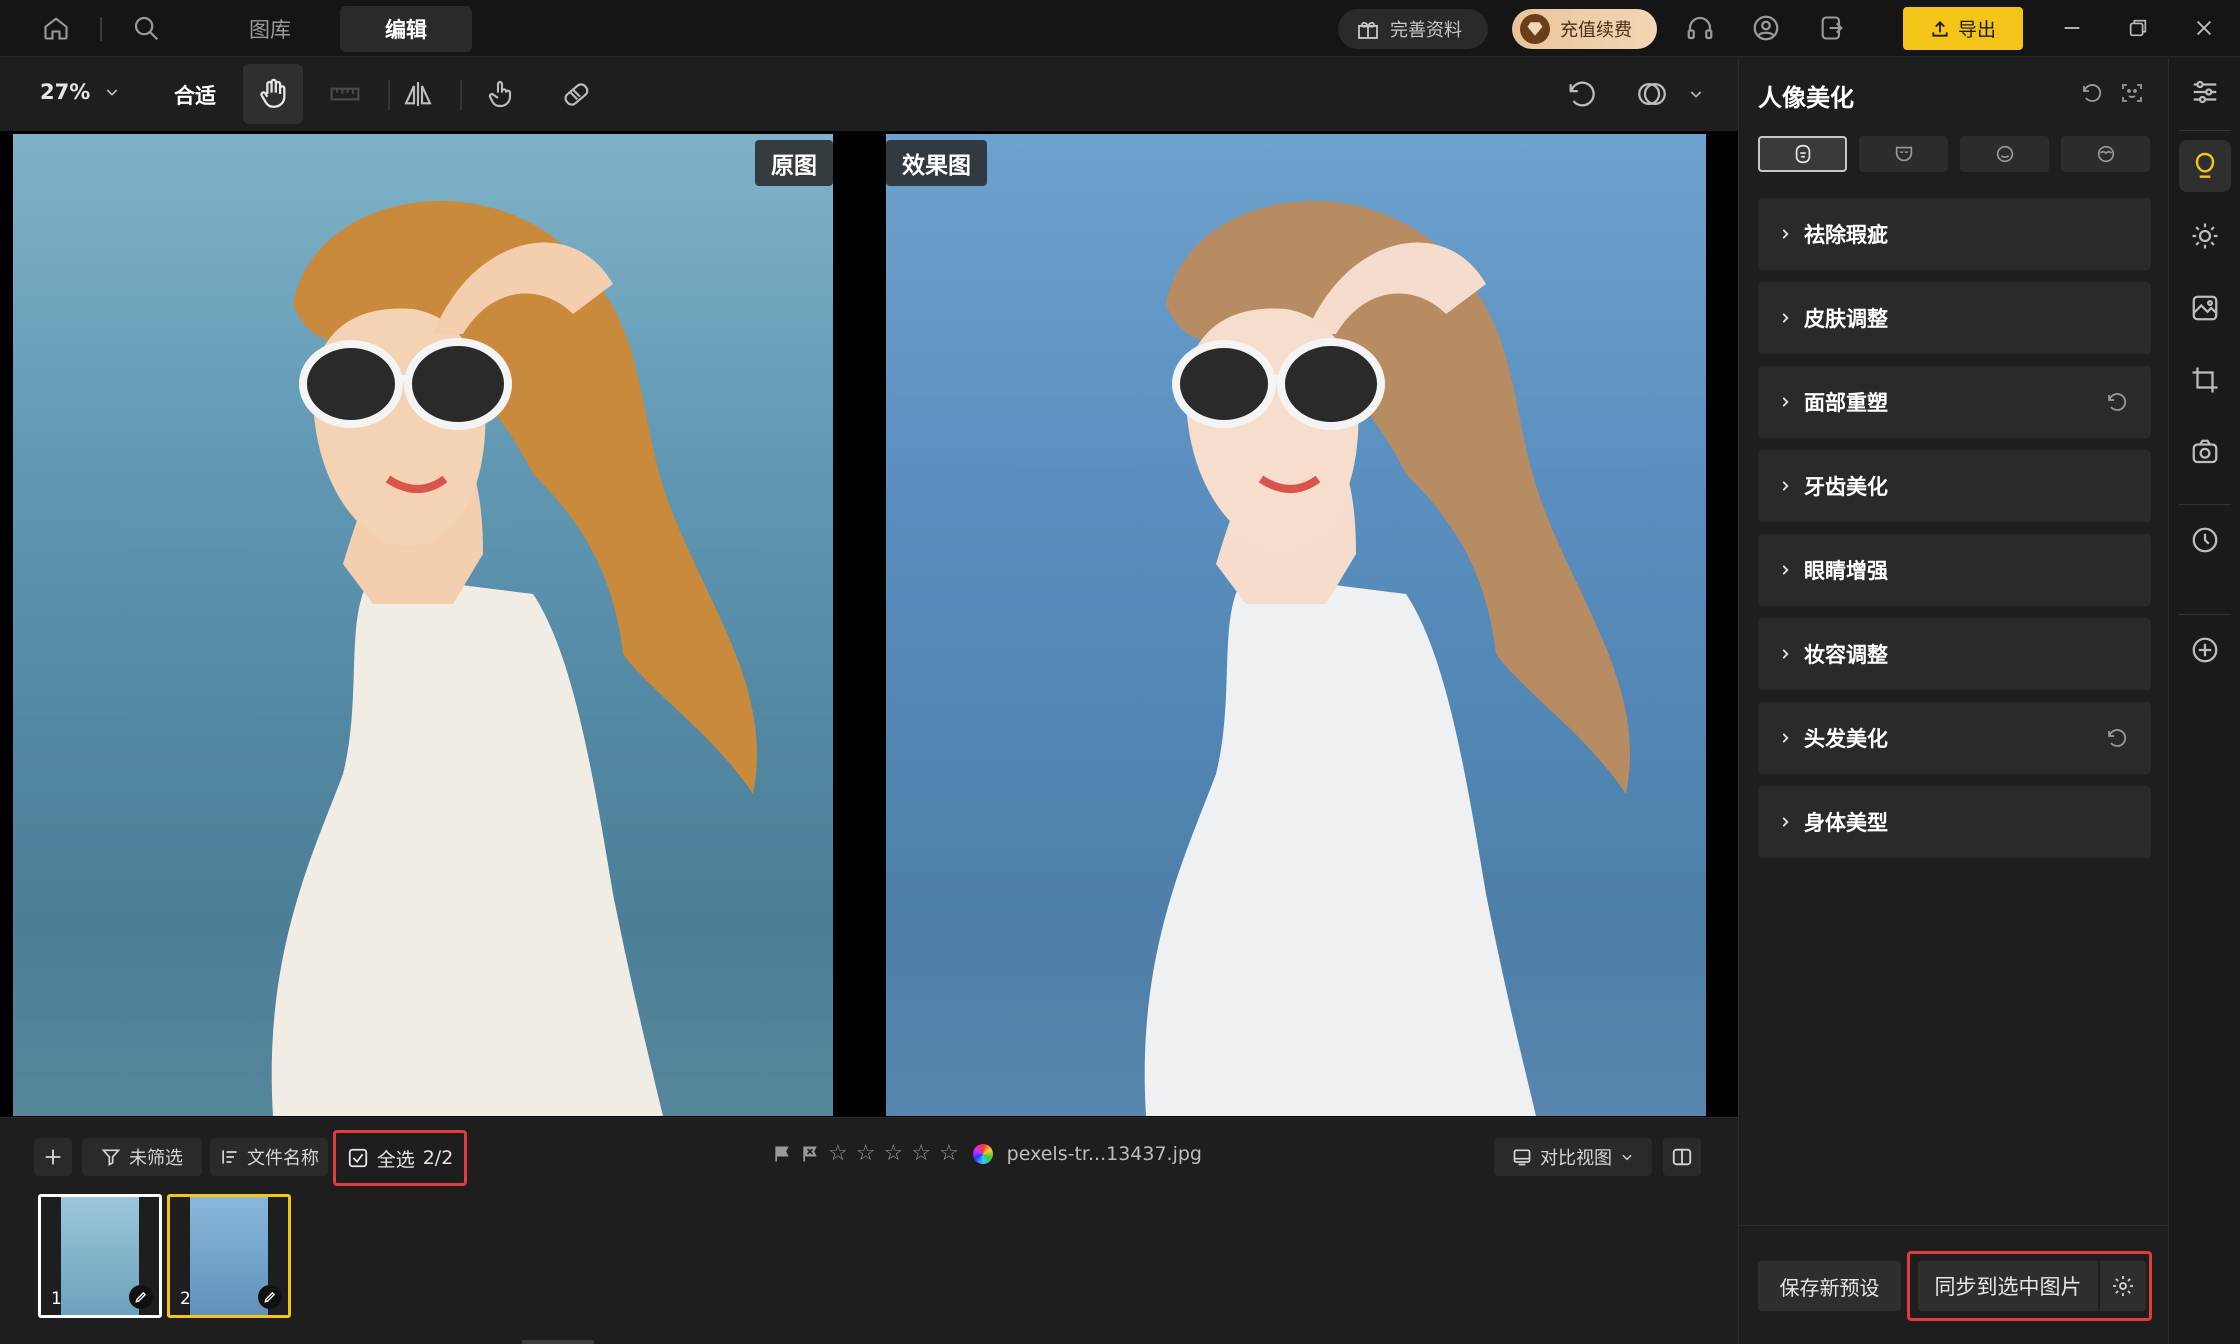 The width and height of the screenshot is (2240, 1344). What do you see at coordinates (273, 94) in the screenshot?
I see `hand-tool-icon` at bounding box center [273, 94].